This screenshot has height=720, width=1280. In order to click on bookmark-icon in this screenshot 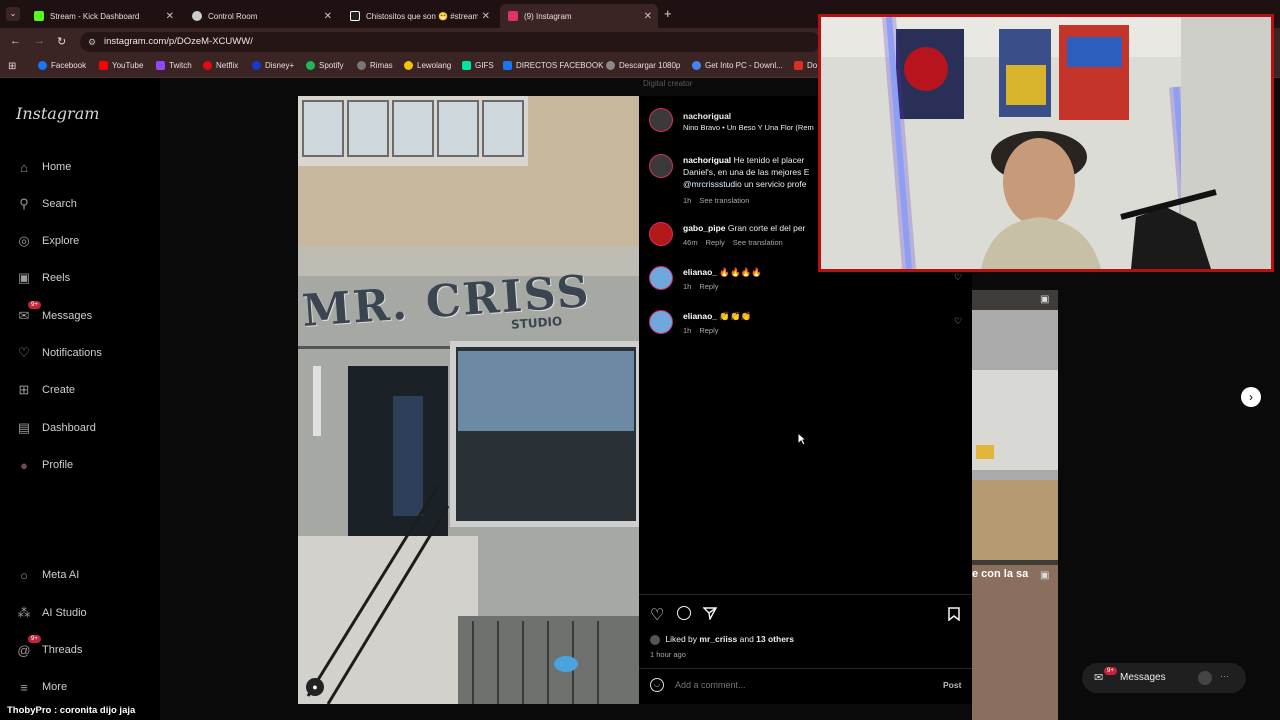, I will do `click(954, 614)`.